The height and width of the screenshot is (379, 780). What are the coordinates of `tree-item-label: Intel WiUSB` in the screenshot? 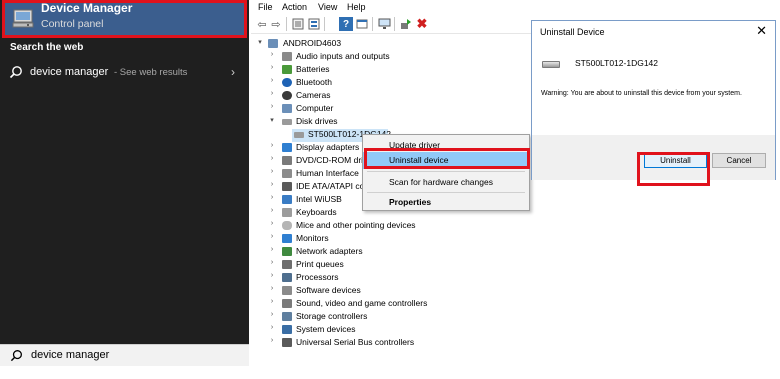 It's located at (319, 199).